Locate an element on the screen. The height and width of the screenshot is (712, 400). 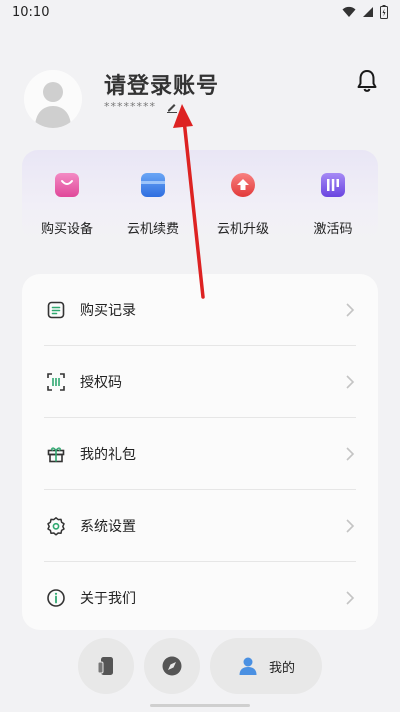
scan-icon is located at coordinates (56, 382).